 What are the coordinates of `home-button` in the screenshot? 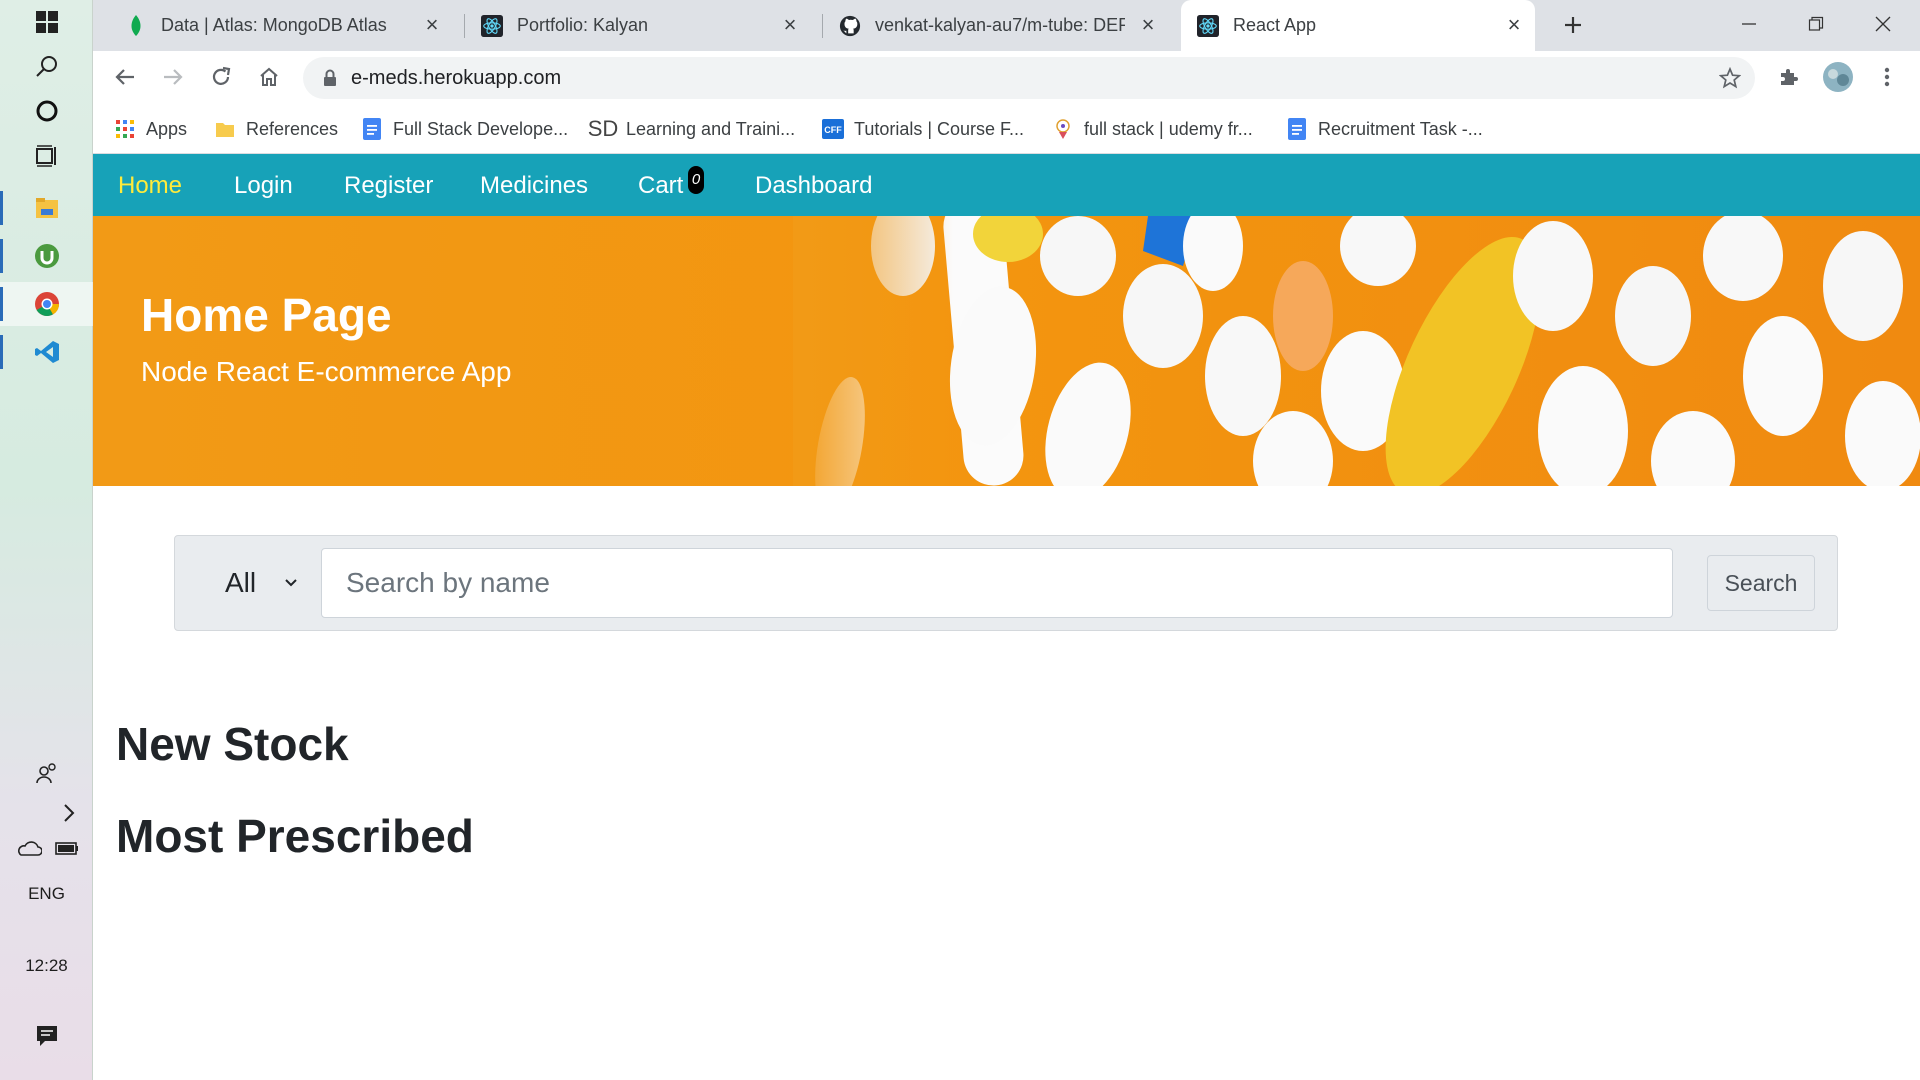 It's located at (269, 77).